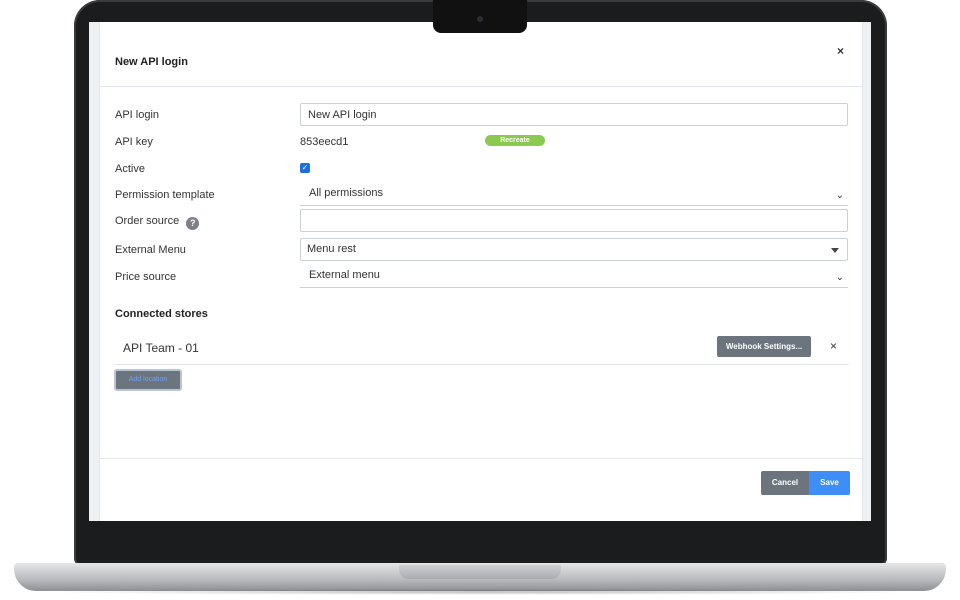  What do you see at coordinates (482, 489) in the screenshot?
I see `modal-footer: Cancel Save` at bounding box center [482, 489].